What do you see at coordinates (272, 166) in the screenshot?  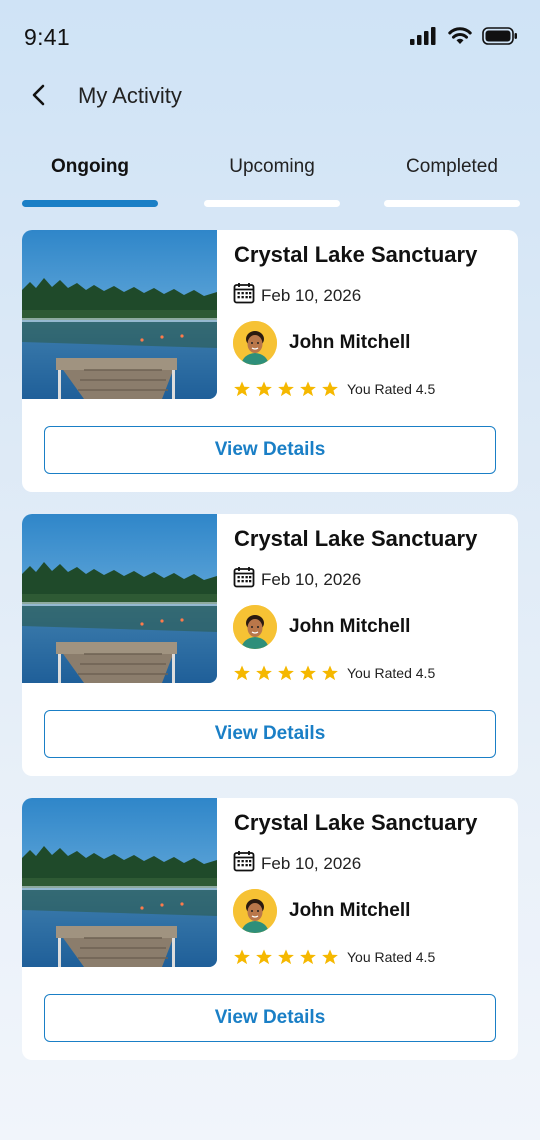 I see `tab-label: Upcoming` at bounding box center [272, 166].